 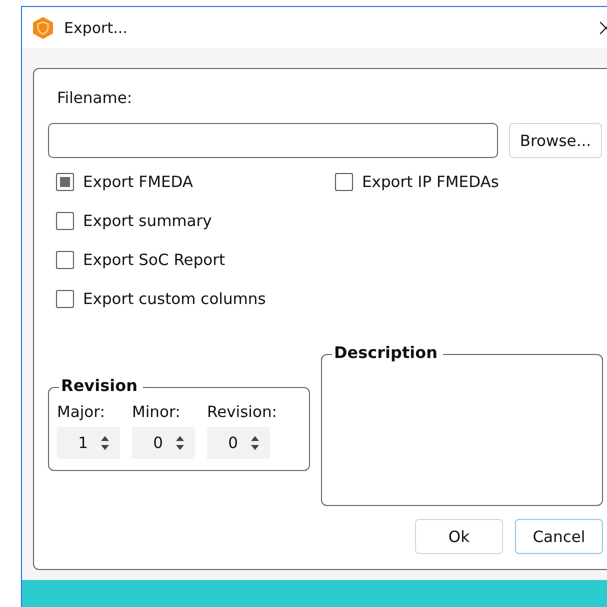 What do you see at coordinates (388, 352) in the screenshot?
I see `group-title: Description` at bounding box center [388, 352].